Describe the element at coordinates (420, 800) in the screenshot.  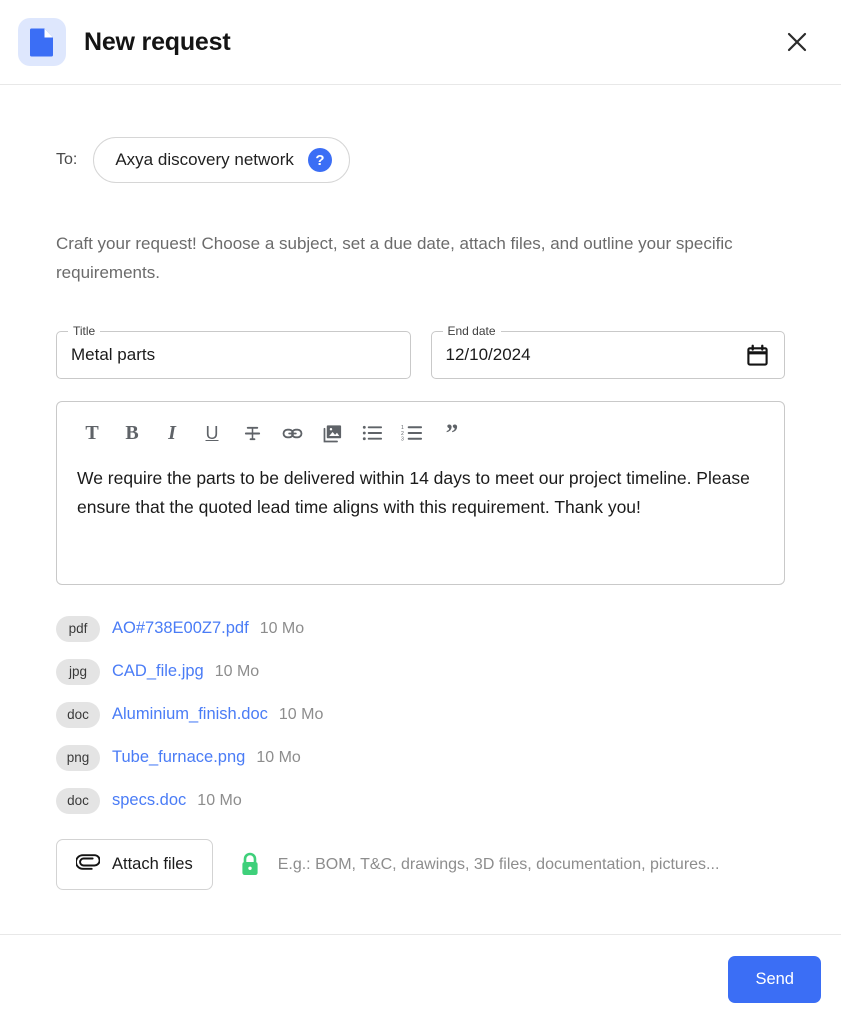
I see `list-item: doc specs.doc 10 Mo` at that location.